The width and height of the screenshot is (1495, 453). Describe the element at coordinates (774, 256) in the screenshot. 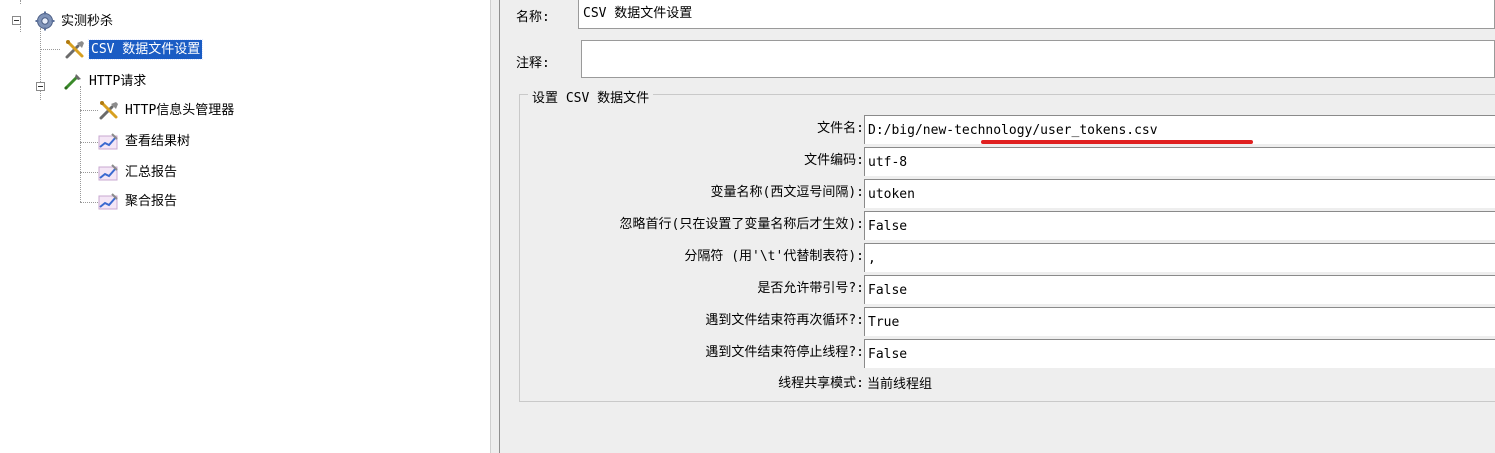

I see `field-label: 分隔符 (用'\t'代替制表符):` at that location.